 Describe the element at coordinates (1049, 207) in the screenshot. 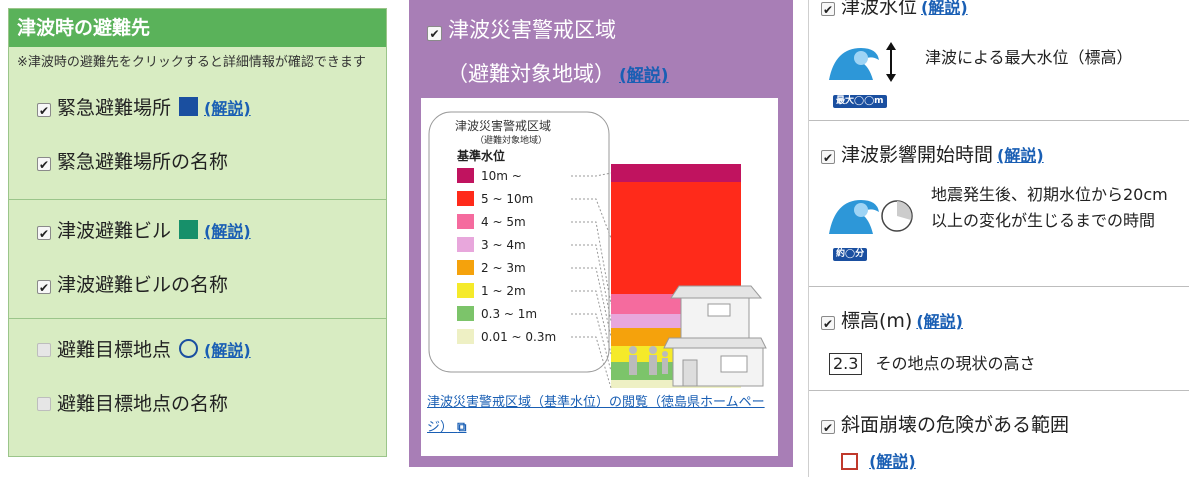

I see `impact-time-description: 地震発生後、初期水位から20cm以上の変化が生じるまでの時間` at that location.